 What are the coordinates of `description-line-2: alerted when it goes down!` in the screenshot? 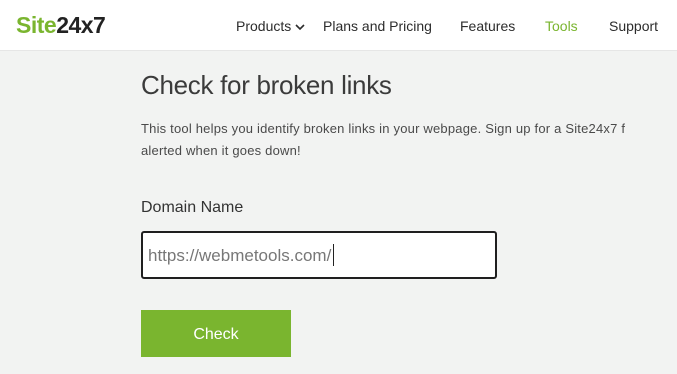 It's located at (221, 150).